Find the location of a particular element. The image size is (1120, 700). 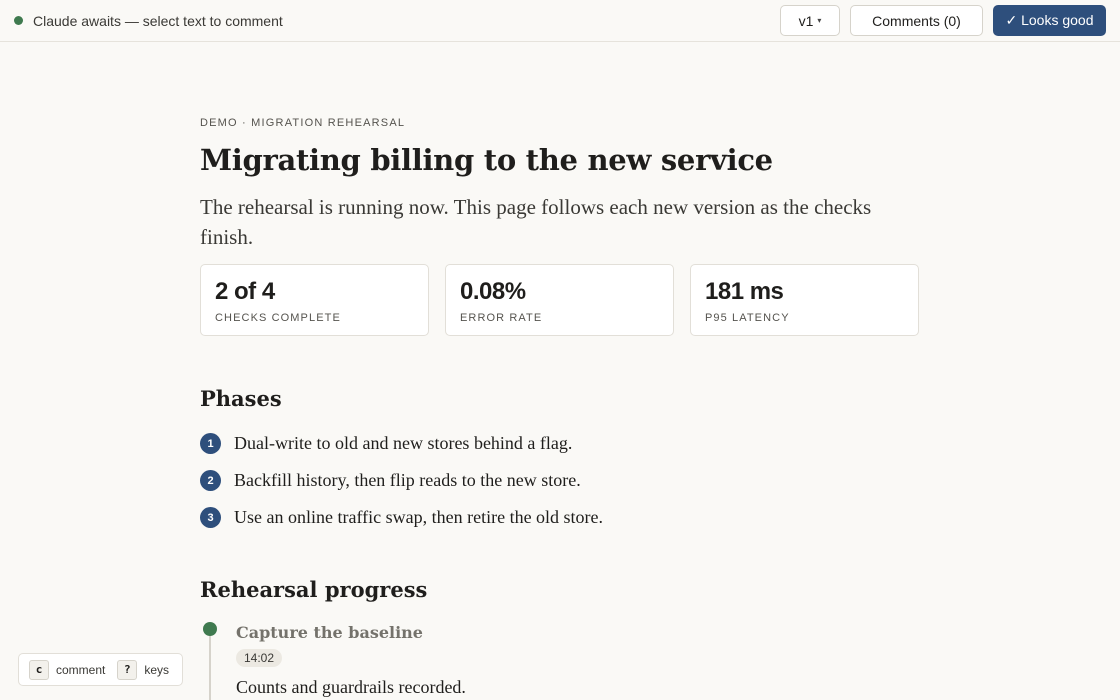

version-dropdown: v1 ▾ is located at coordinates (810, 20).